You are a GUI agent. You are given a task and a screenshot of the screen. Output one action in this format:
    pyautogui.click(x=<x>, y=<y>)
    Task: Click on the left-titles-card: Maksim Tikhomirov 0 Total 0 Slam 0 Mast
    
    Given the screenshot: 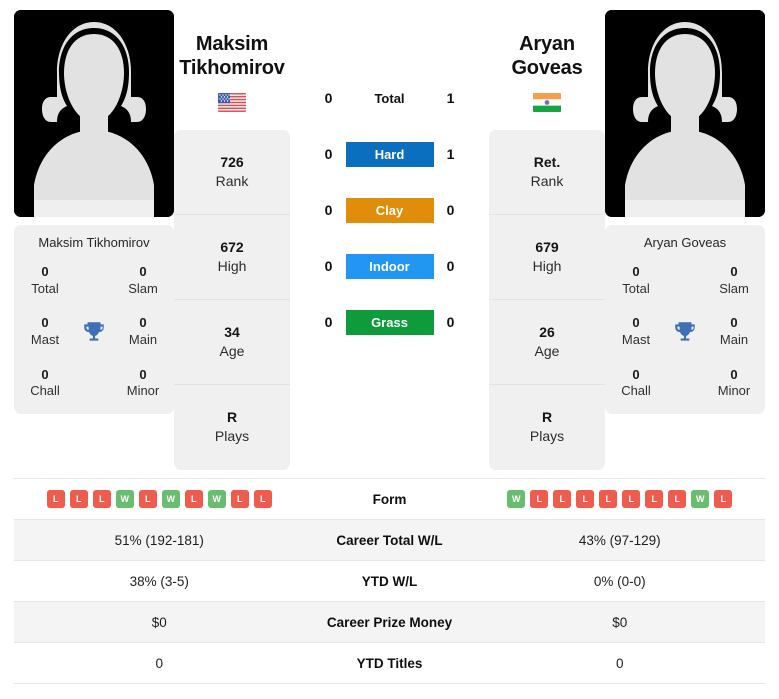 What is the action you would take?
    pyautogui.click(x=94, y=319)
    